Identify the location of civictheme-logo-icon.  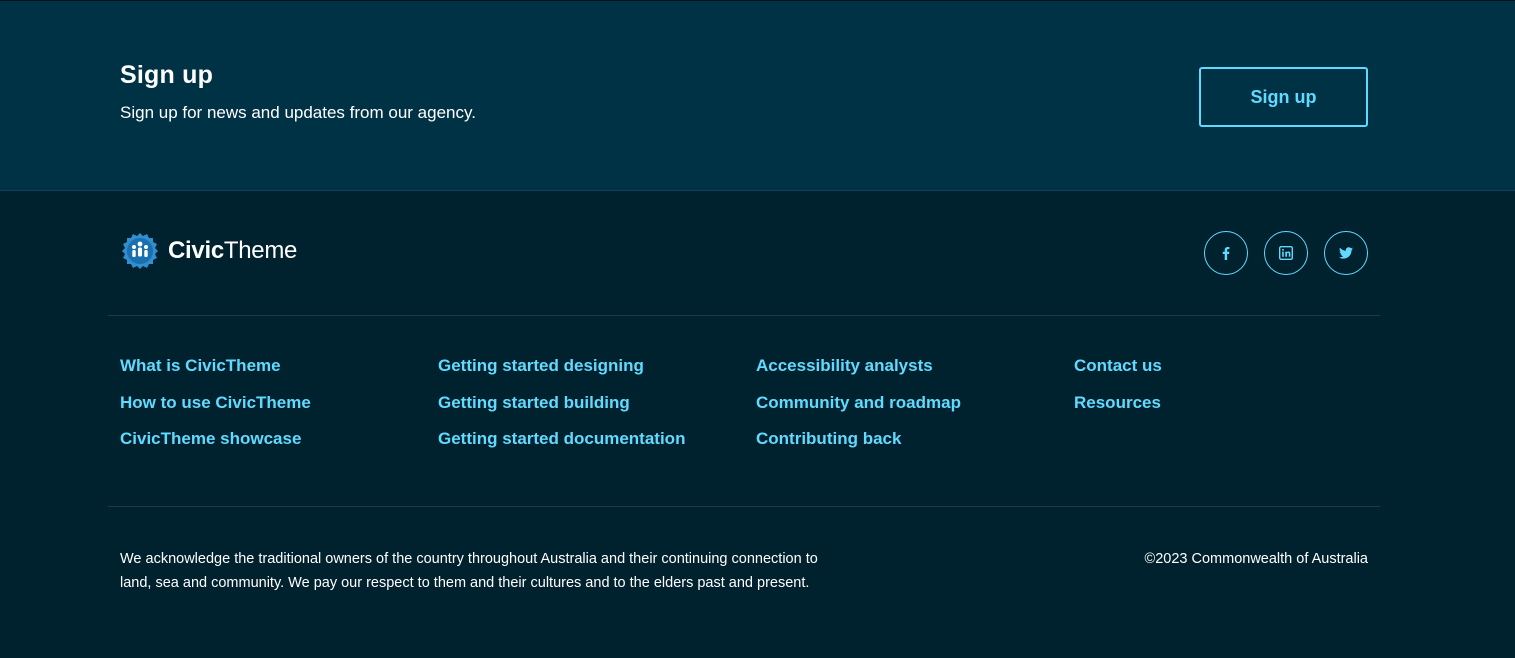
(140, 251).